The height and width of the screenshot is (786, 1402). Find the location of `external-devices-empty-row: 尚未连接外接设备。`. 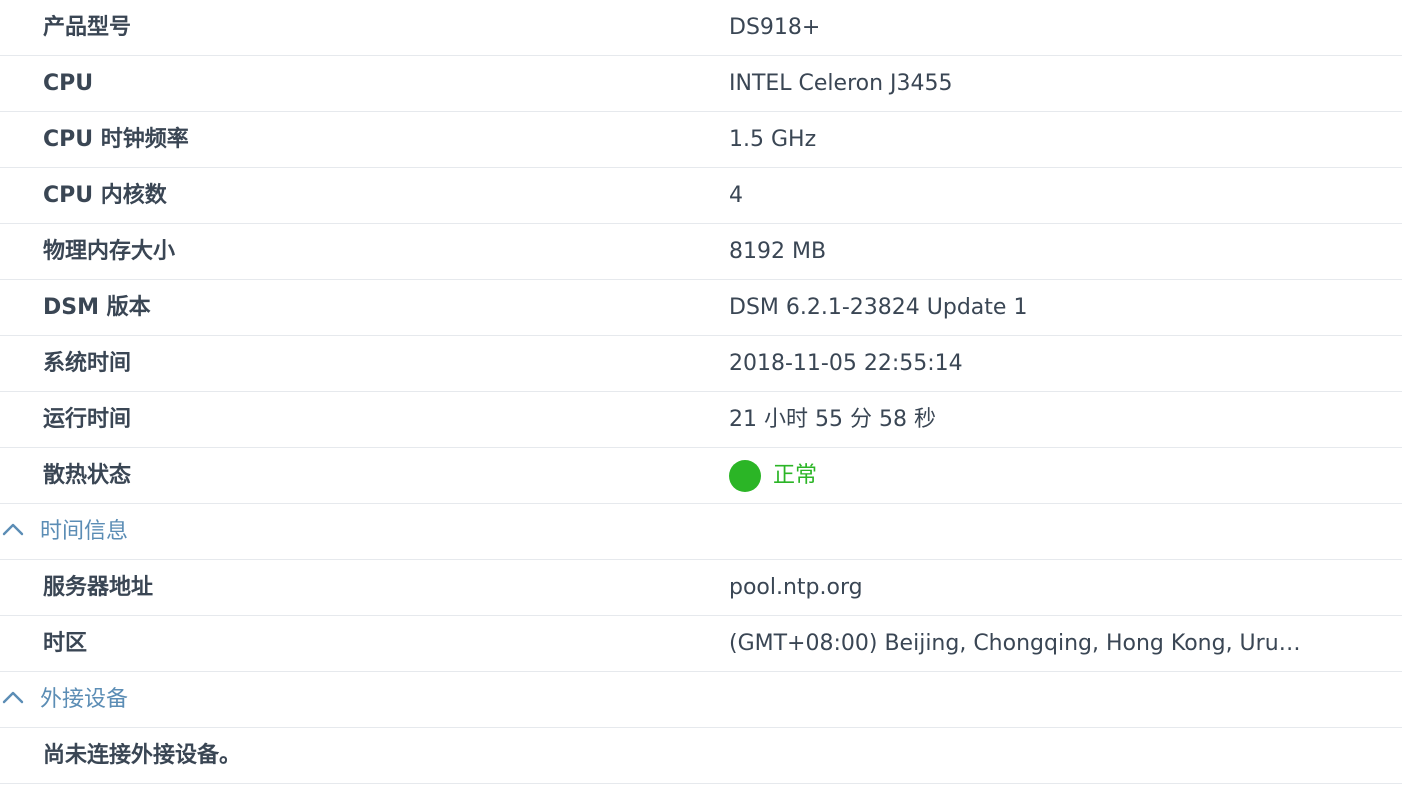

external-devices-empty-row: 尚未连接外接设备。 is located at coordinates (701, 756).